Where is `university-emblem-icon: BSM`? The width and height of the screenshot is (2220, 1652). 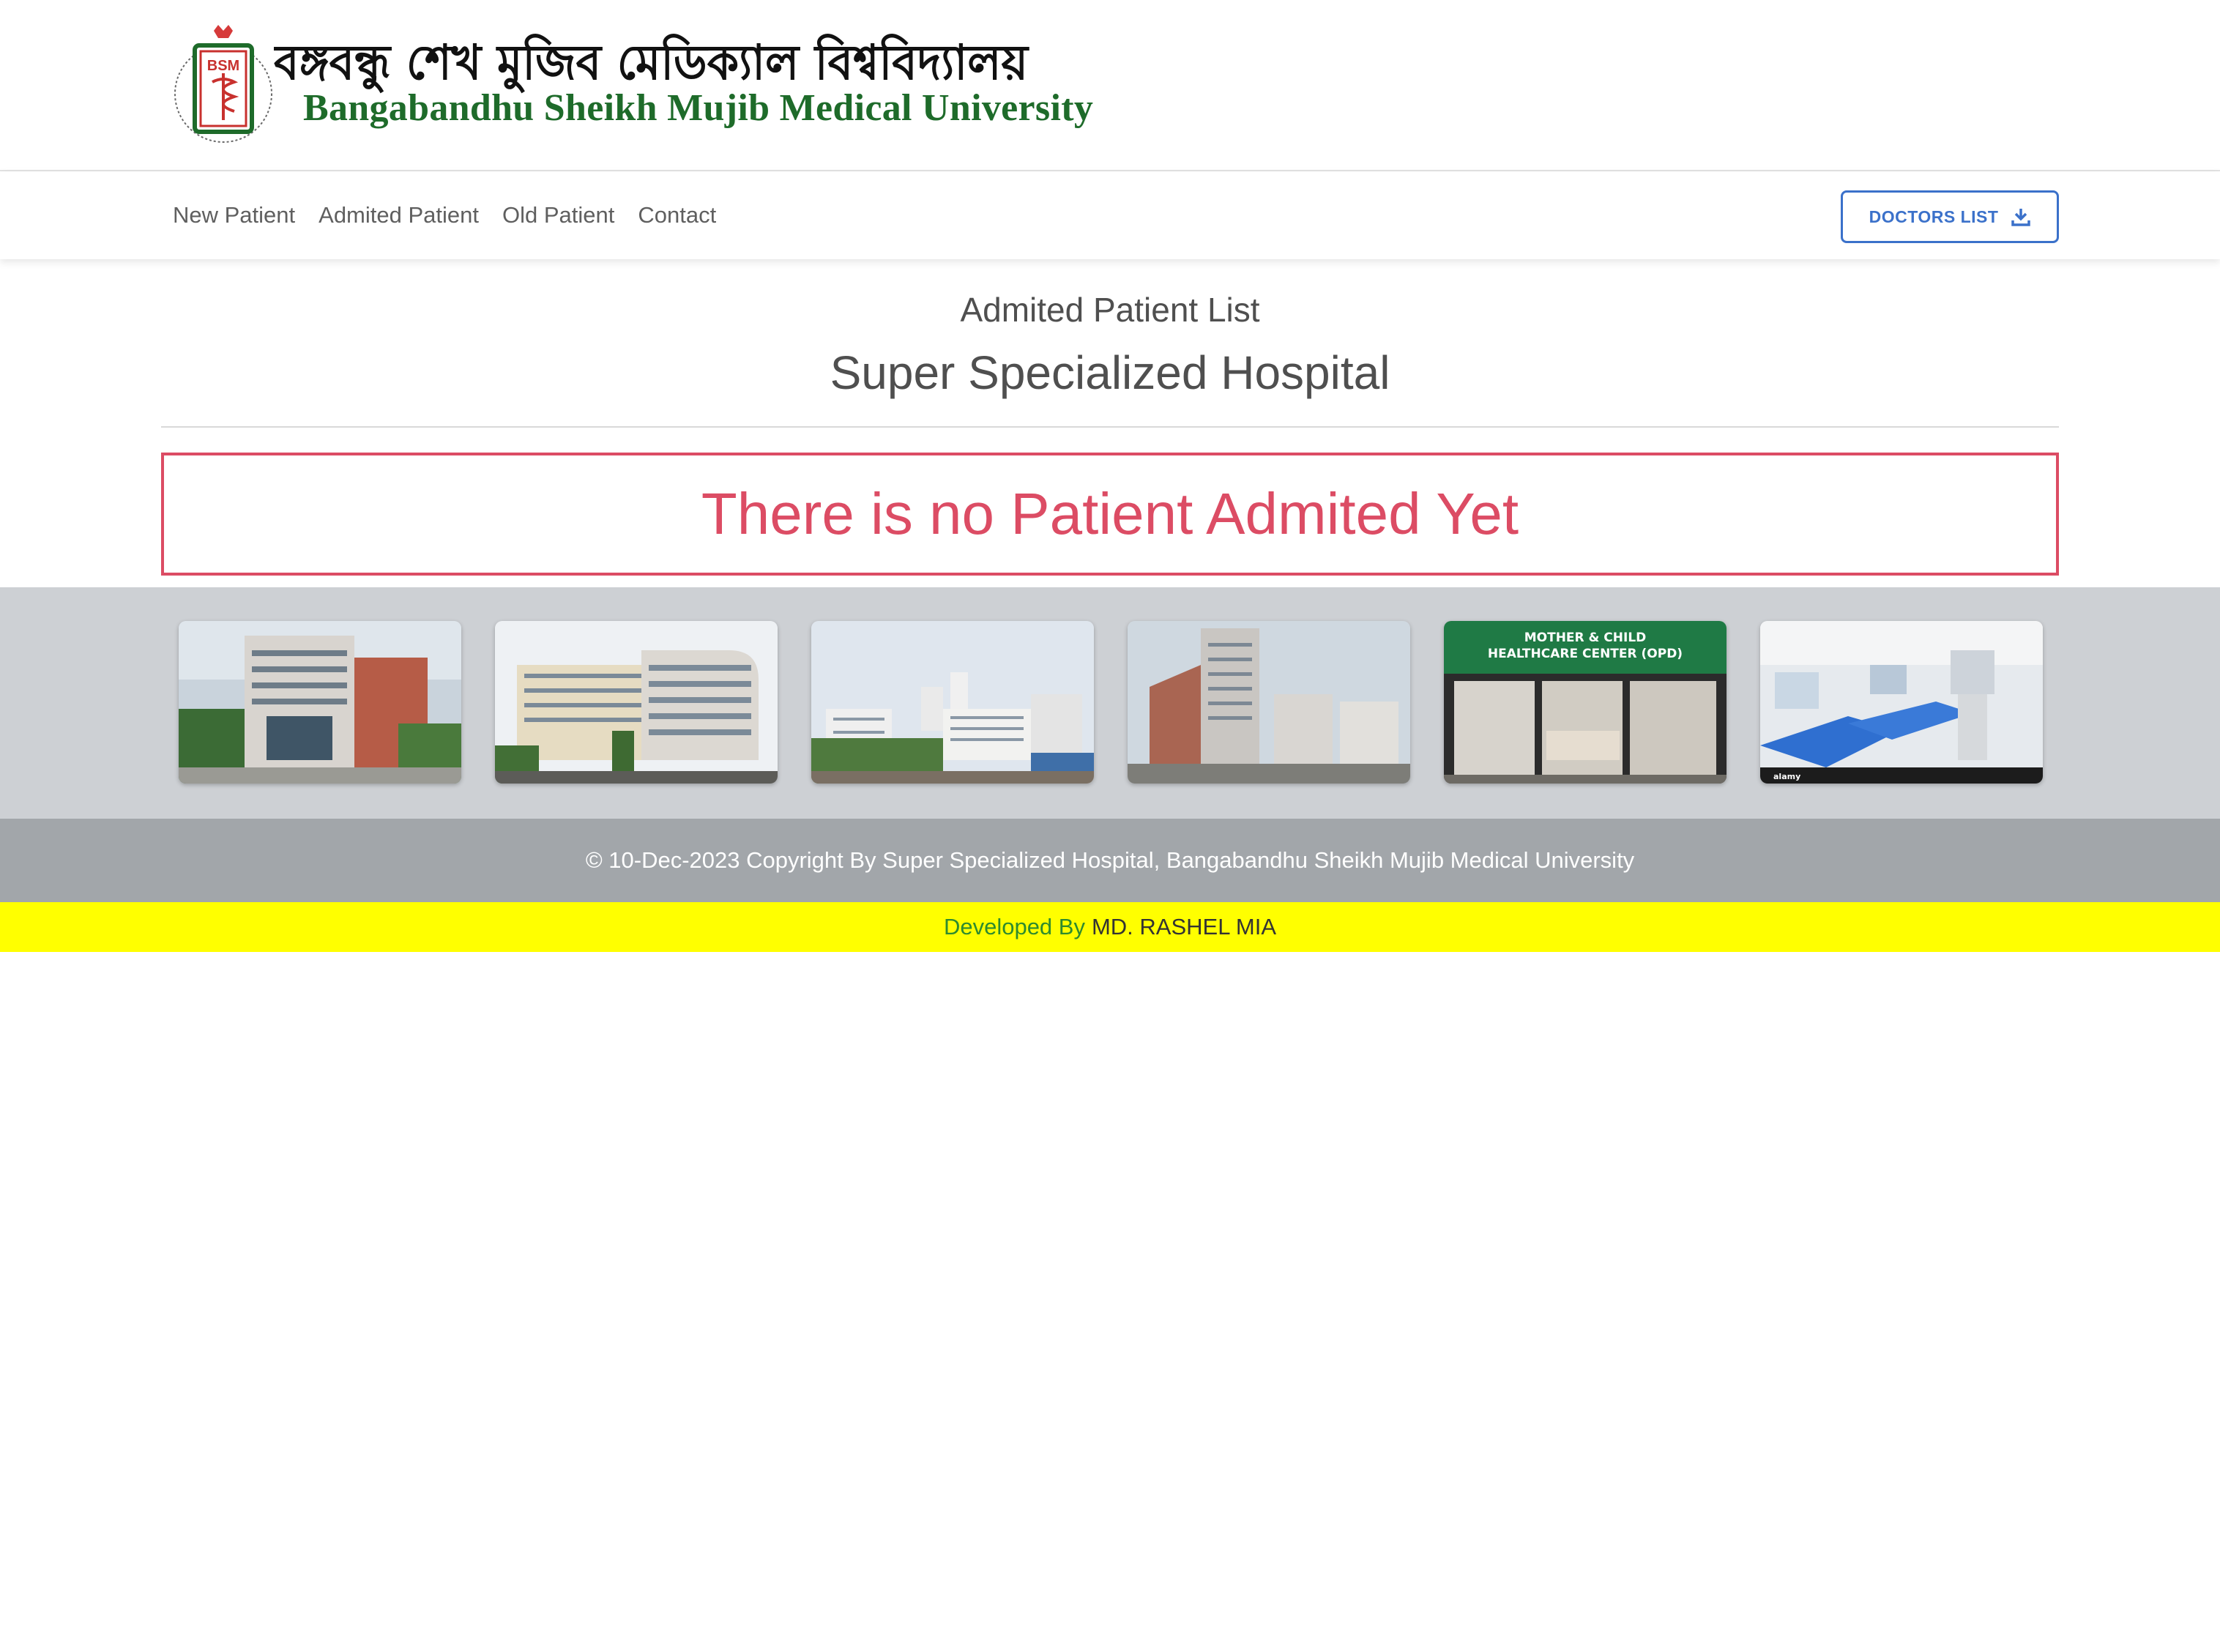 university-emblem-icon: BSM is located at coordinates (223, 84).